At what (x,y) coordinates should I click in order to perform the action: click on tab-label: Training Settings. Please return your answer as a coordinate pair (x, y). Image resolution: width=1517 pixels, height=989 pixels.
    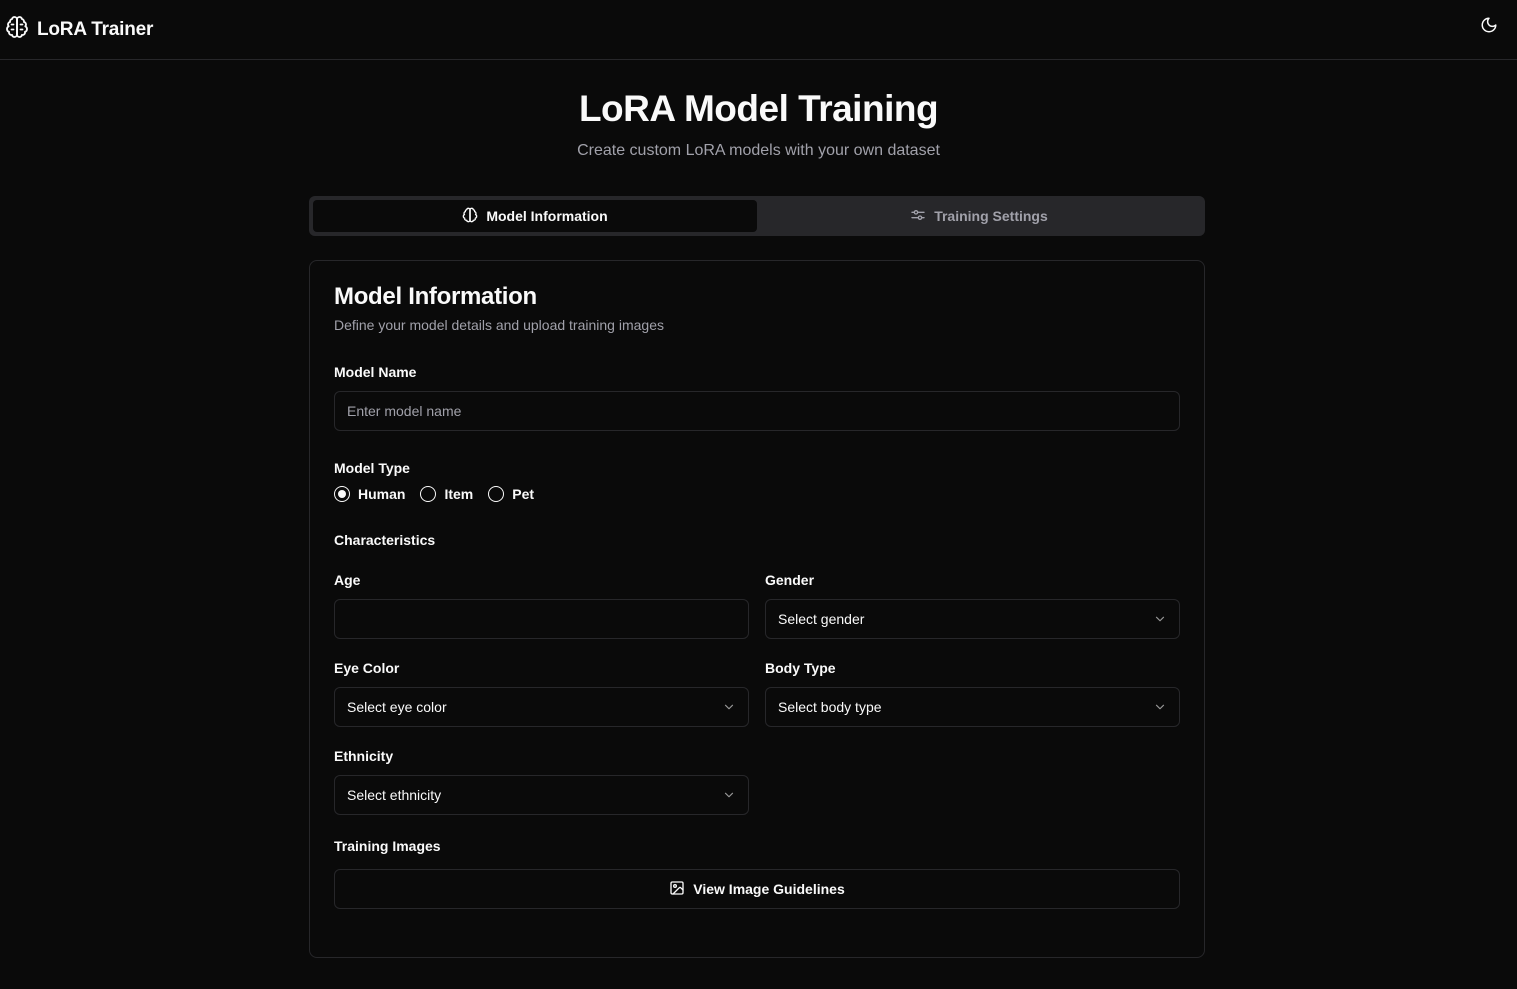
    Looking at the image, I should click on (991, 216).